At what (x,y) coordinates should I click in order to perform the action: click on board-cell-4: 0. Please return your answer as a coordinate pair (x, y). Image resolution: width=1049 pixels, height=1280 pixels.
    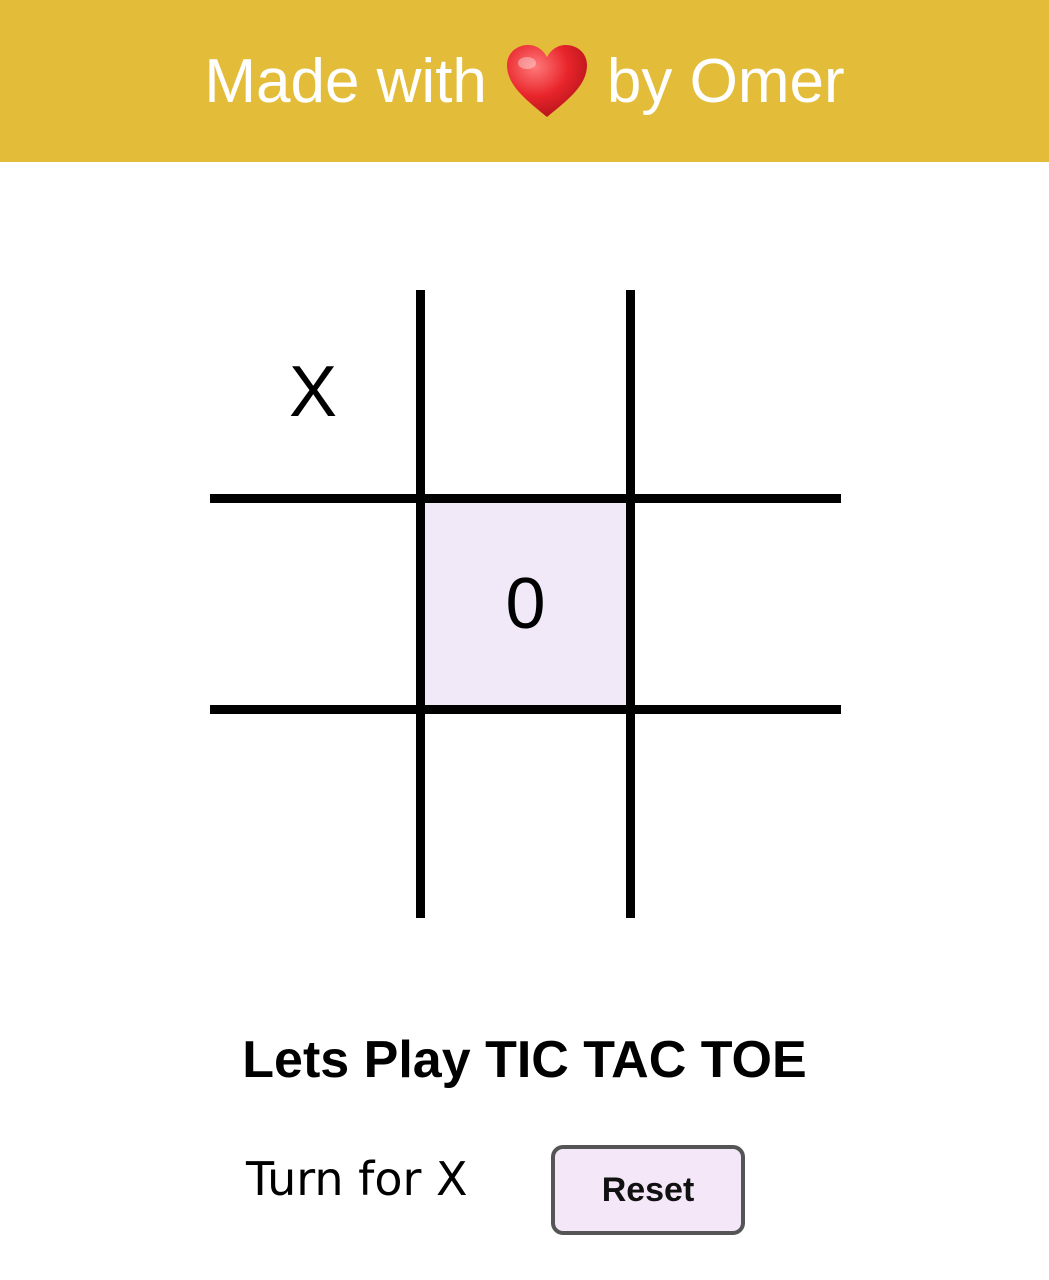
    Looking at the image, I should click on (525, 604).